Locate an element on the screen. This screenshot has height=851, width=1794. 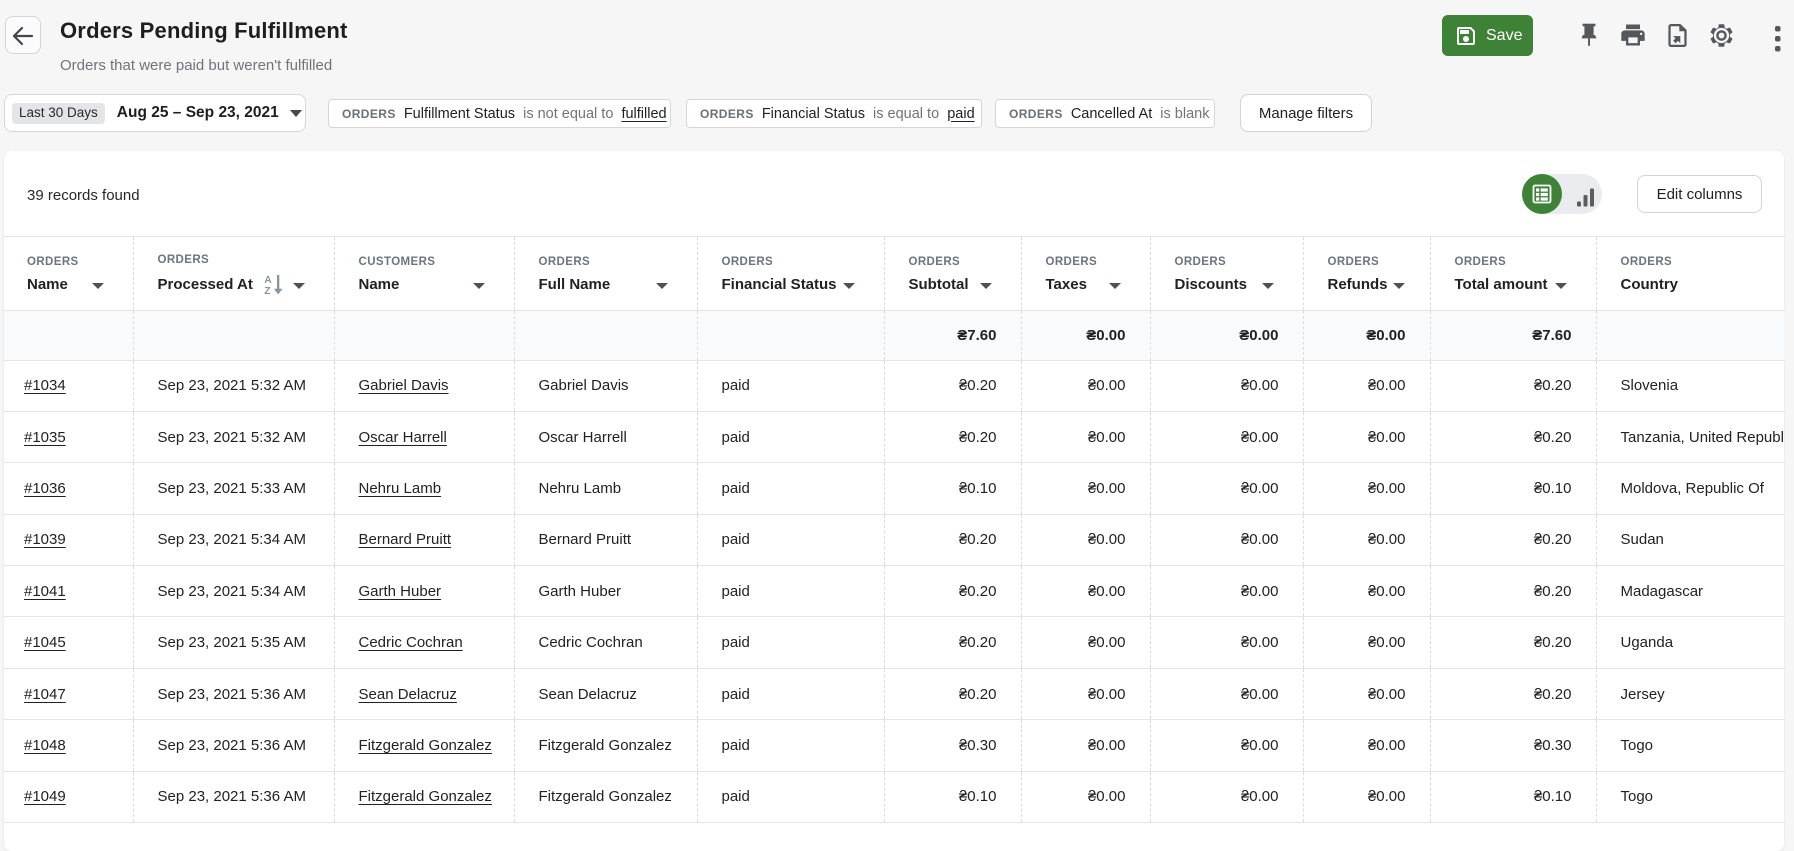
svg-text: A is located at coordinates (268, 280).